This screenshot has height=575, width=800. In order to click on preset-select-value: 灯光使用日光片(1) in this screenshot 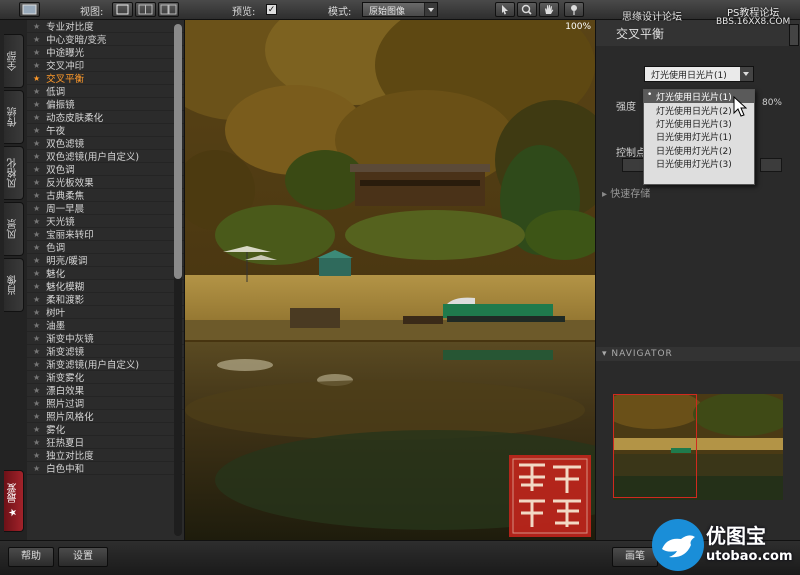, I will do `click(689, 76)`.